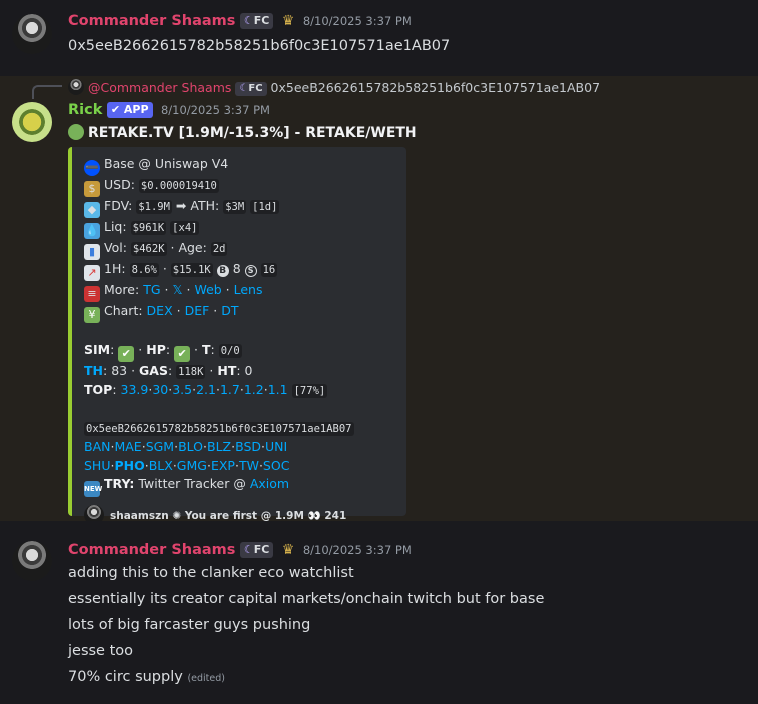  Describe the element at coordinates (219, 446) in the screenshot. I see `bot-link: BLZ` at that location.